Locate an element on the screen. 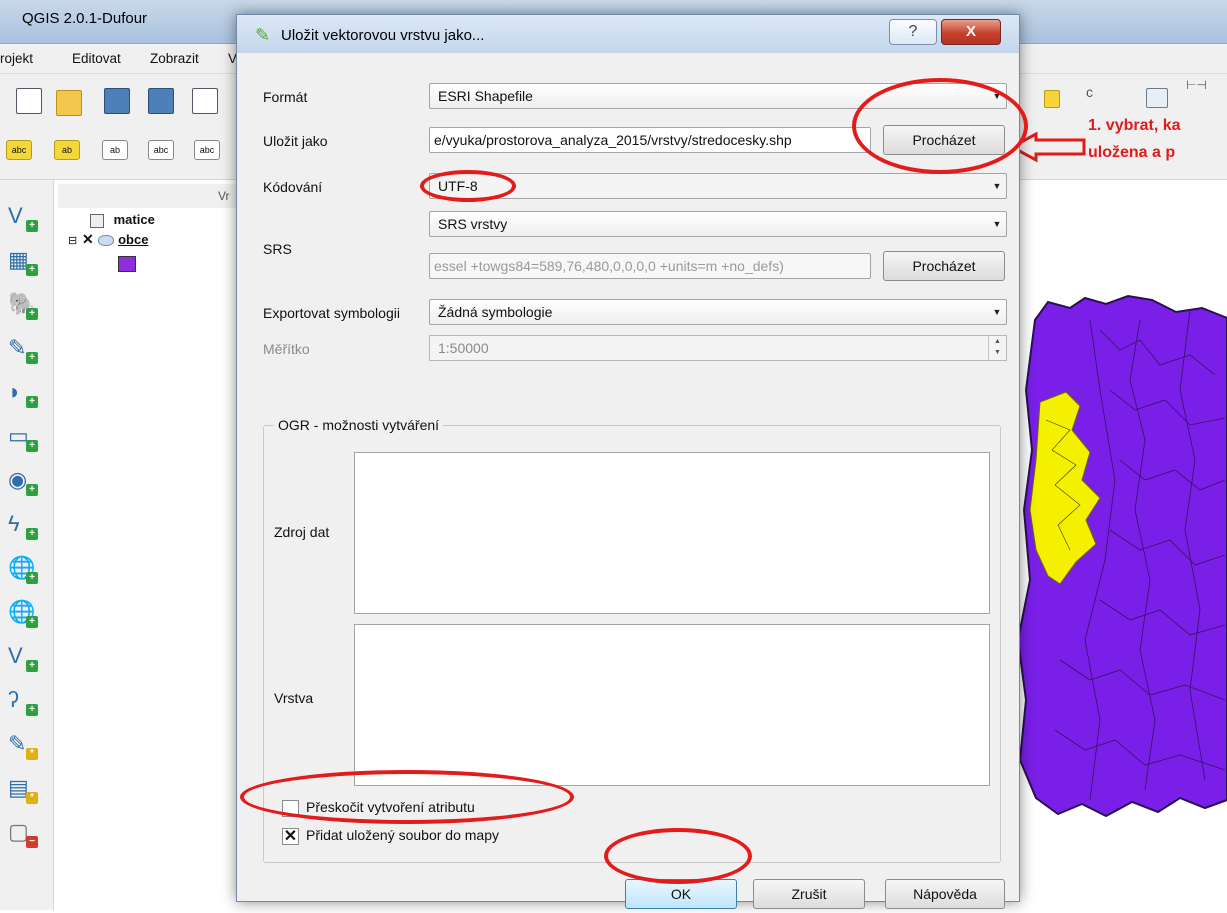 The image size is (1227, 913). pin-labels-icon: ab is located at coordinates (115, 150).